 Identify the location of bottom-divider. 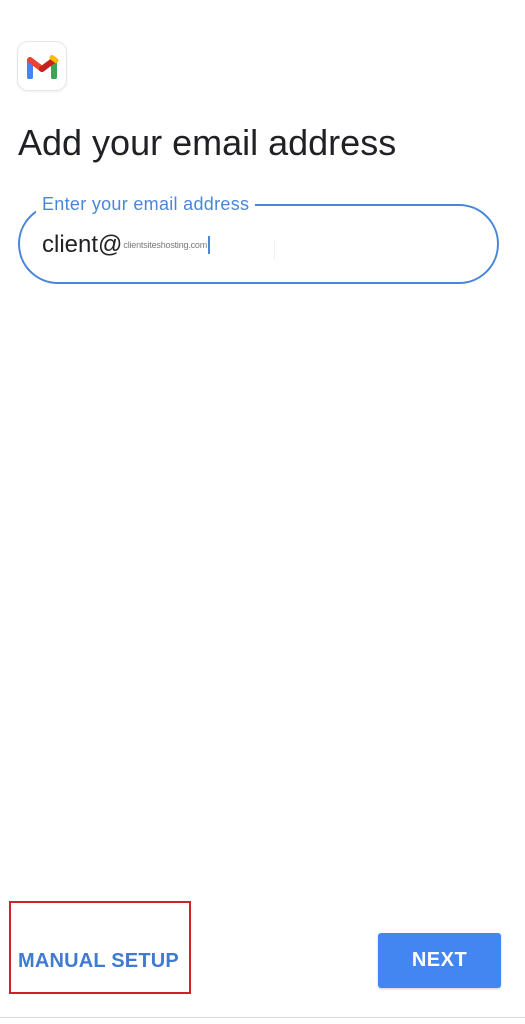
(262, 1017).